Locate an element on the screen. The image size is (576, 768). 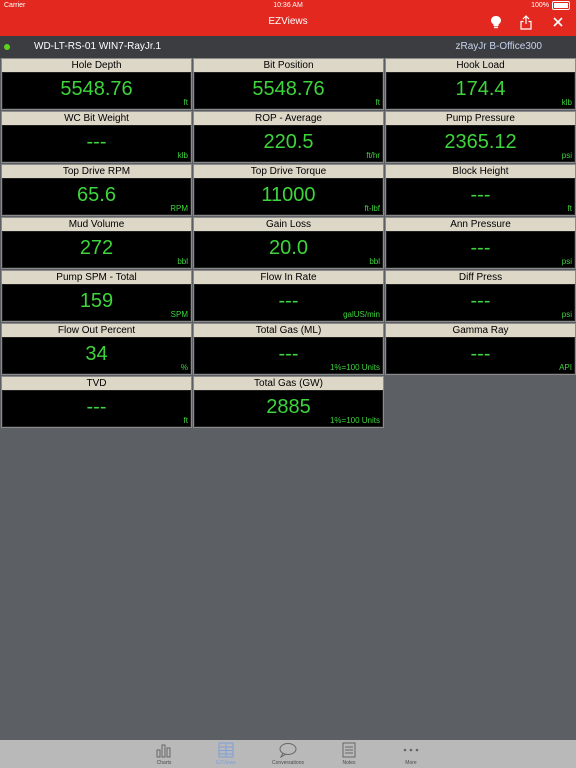
data-tile: Diff Press --- psi is located at coordinates (480, 296).